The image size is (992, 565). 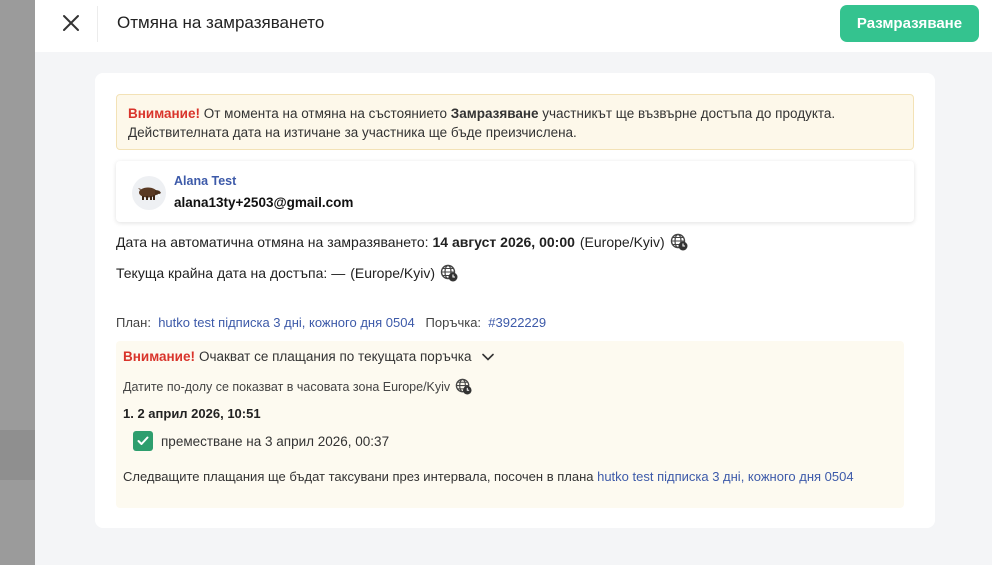 I want to click on panel-header: Отмяна на замразяването Размразяване, so click(x=513, y=26).